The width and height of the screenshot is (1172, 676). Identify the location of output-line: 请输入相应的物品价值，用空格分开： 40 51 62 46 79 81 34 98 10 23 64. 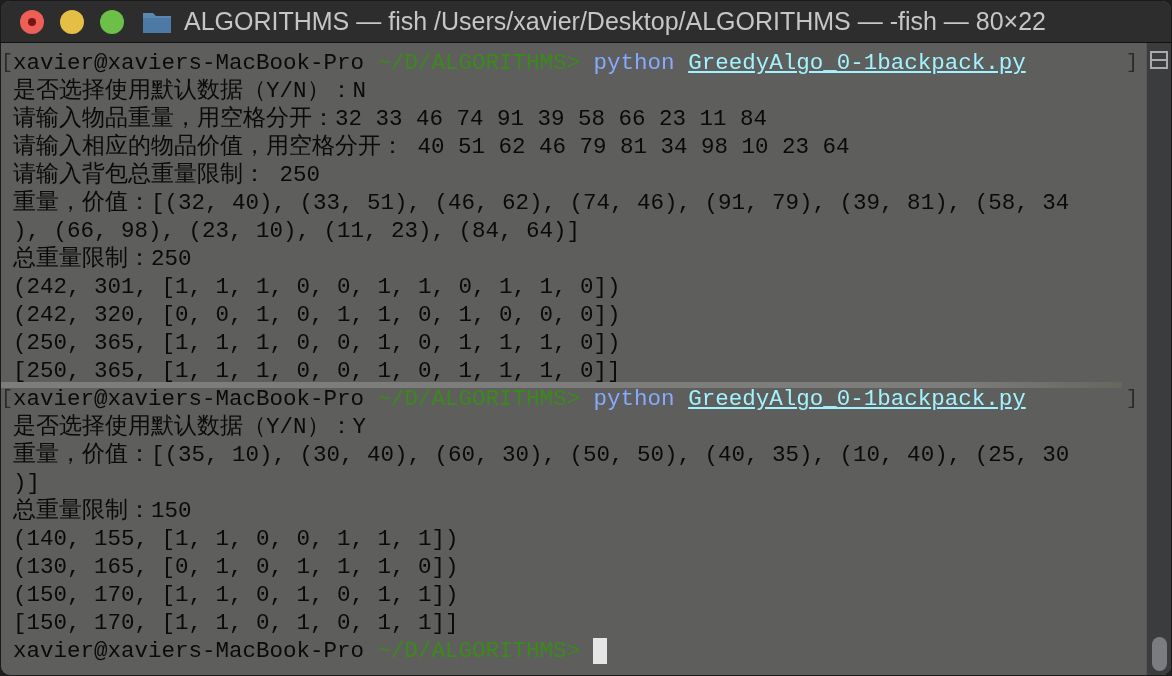
(431, 147).